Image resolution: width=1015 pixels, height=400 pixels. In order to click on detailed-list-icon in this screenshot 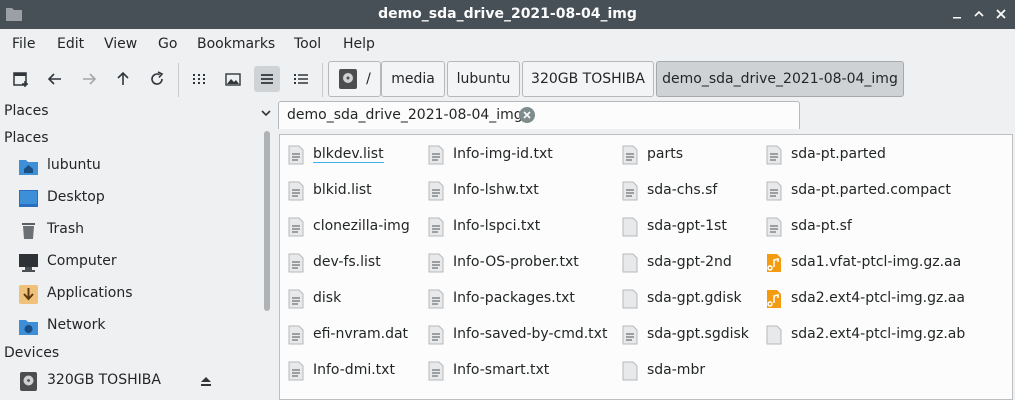, I will do `click(301, 79)`.